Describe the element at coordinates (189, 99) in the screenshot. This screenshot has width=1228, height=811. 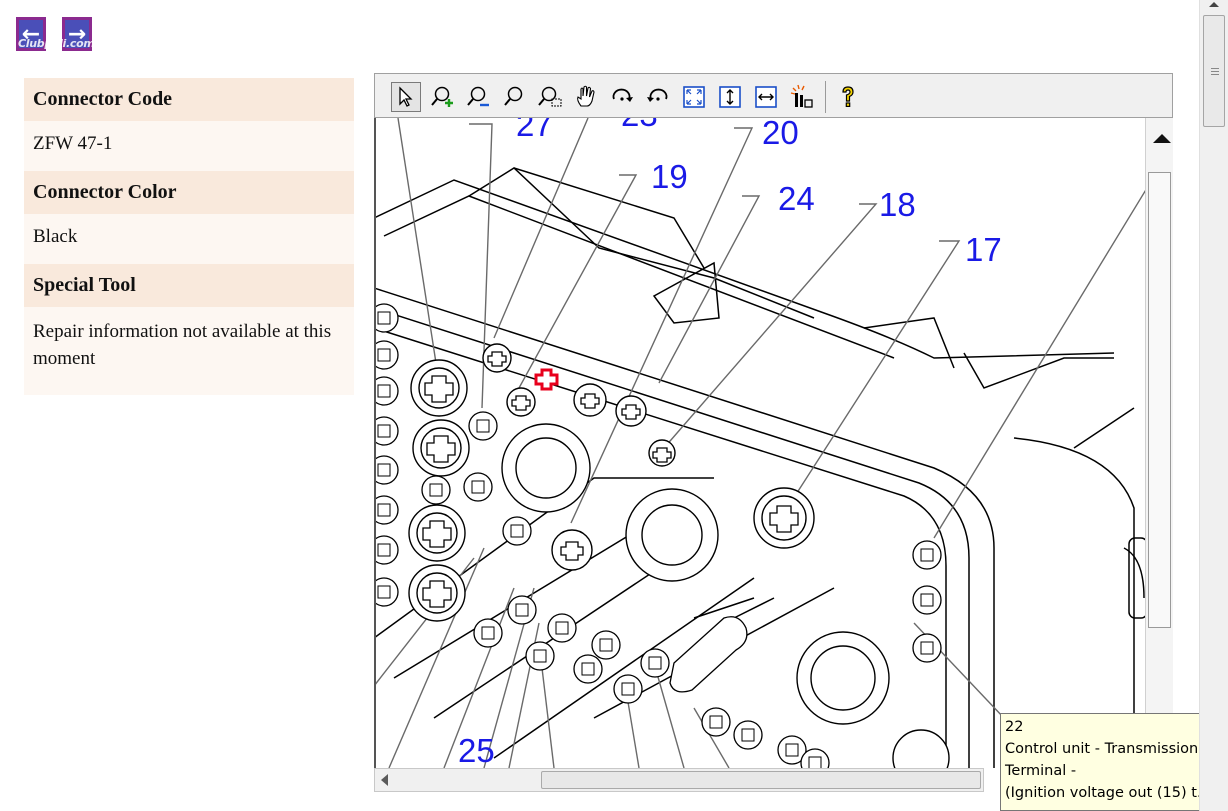
I see `connector-code-label: Connector Code` at that location.